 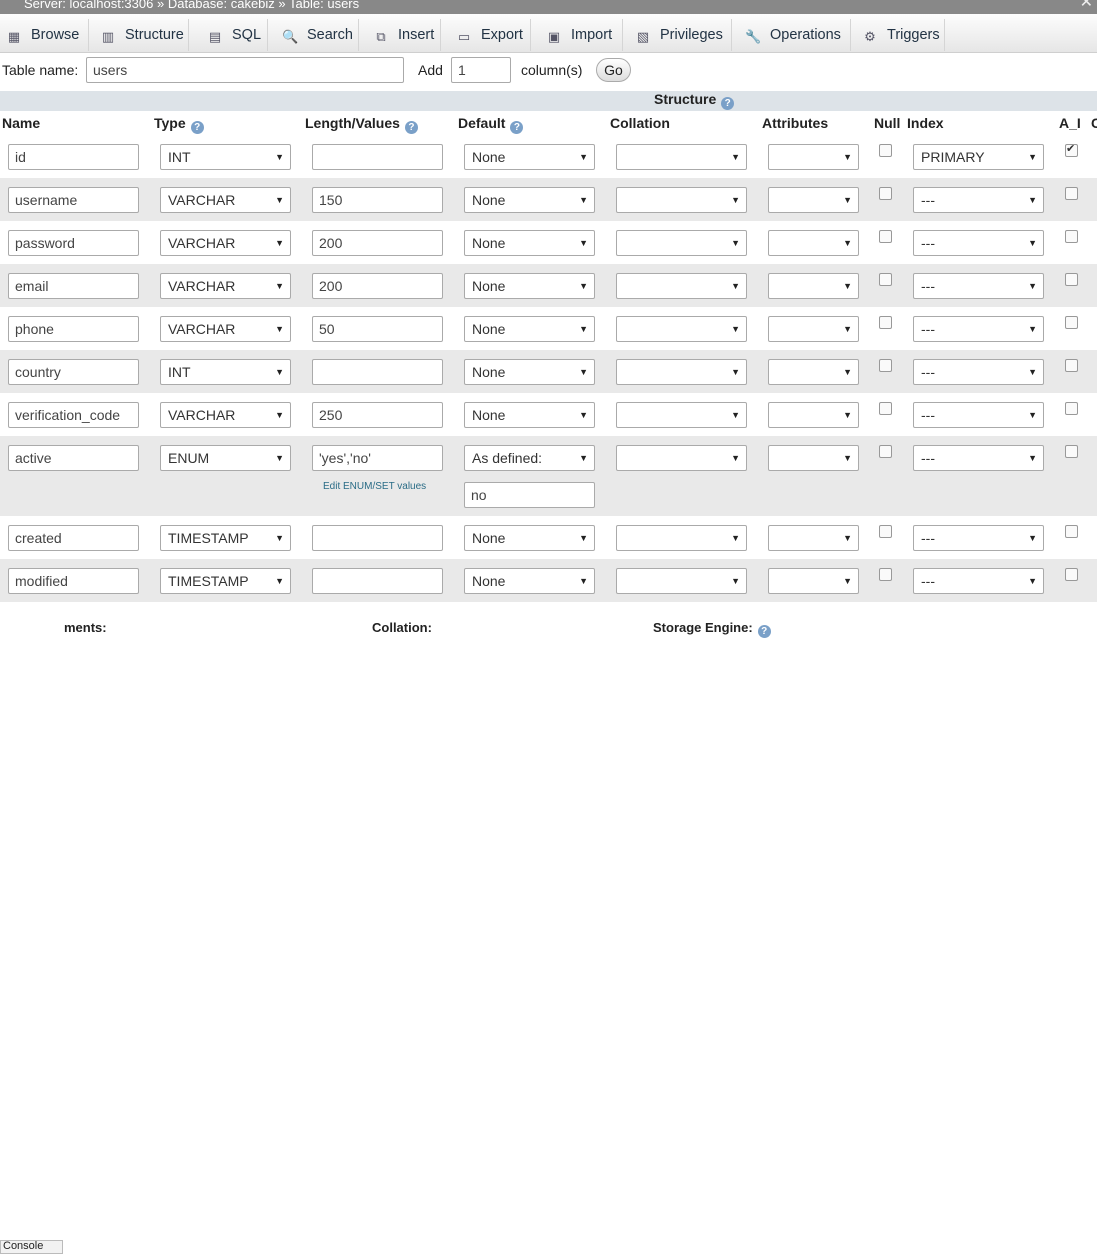 I want to click on breadcrumb-table: Table: users, so click(x=324, y=5).